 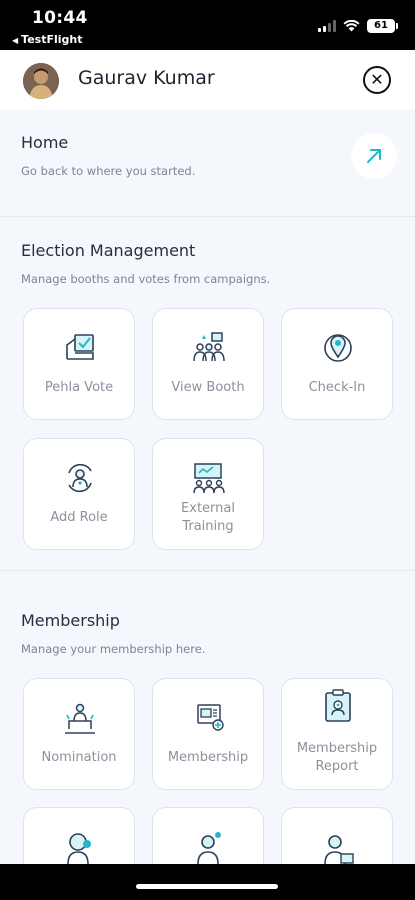 What do you see at coordinates (337, 387) in the screenshot?
I see `tile-label: Check-In` at bounding box center [337, 387].